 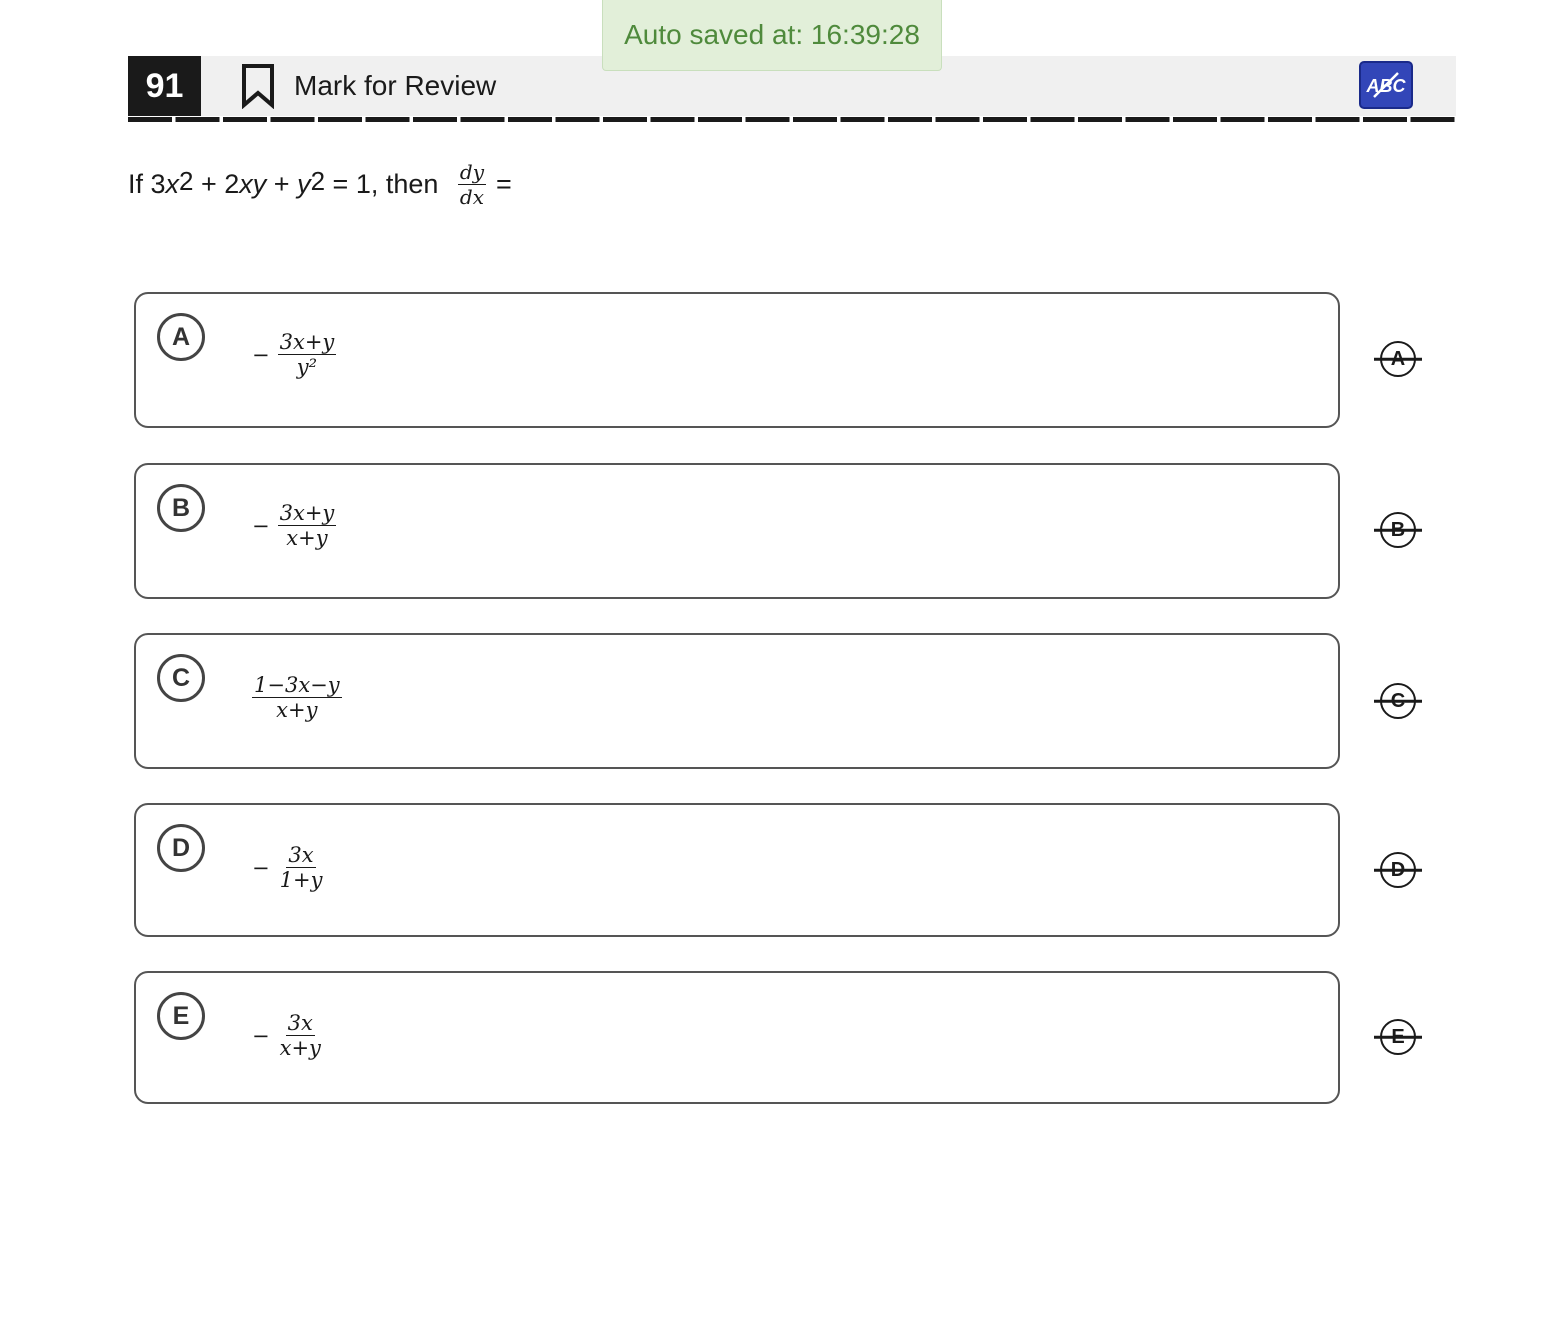 What do you see at coordinates (307, 367) in the screenshot?
I see `fraction-denominator: y²` at bounding box center [307, 367].